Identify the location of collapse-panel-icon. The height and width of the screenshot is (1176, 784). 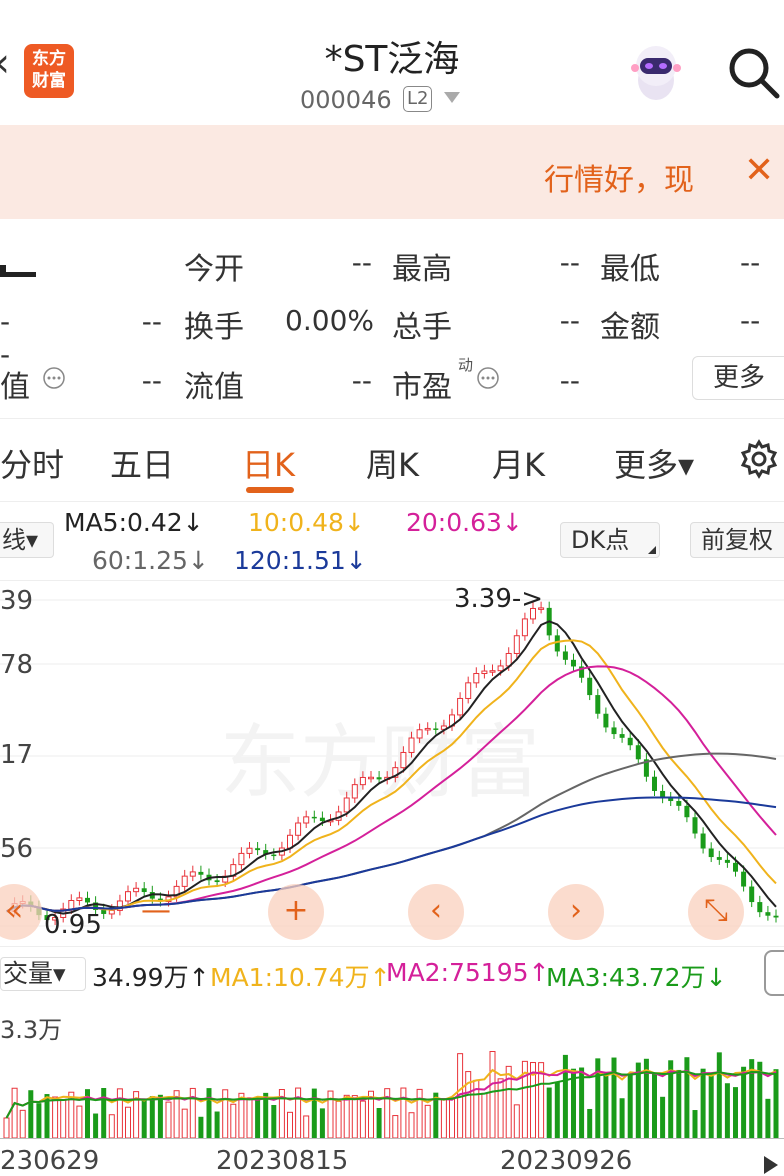
(774, 973).